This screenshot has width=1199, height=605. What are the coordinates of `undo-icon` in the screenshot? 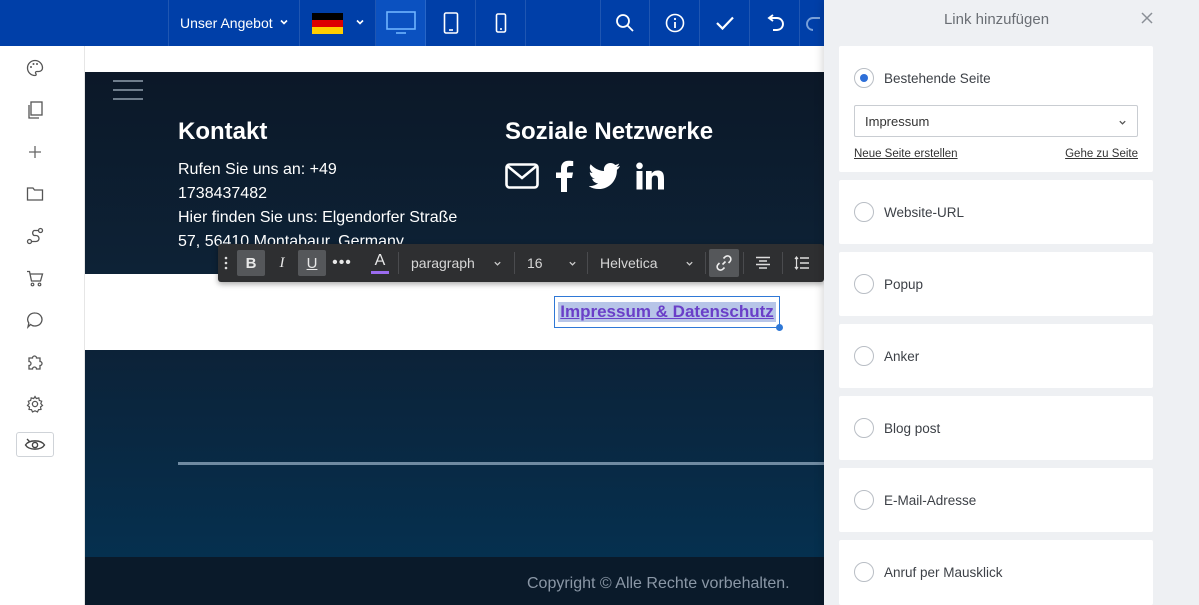 It's located at (775, 22).